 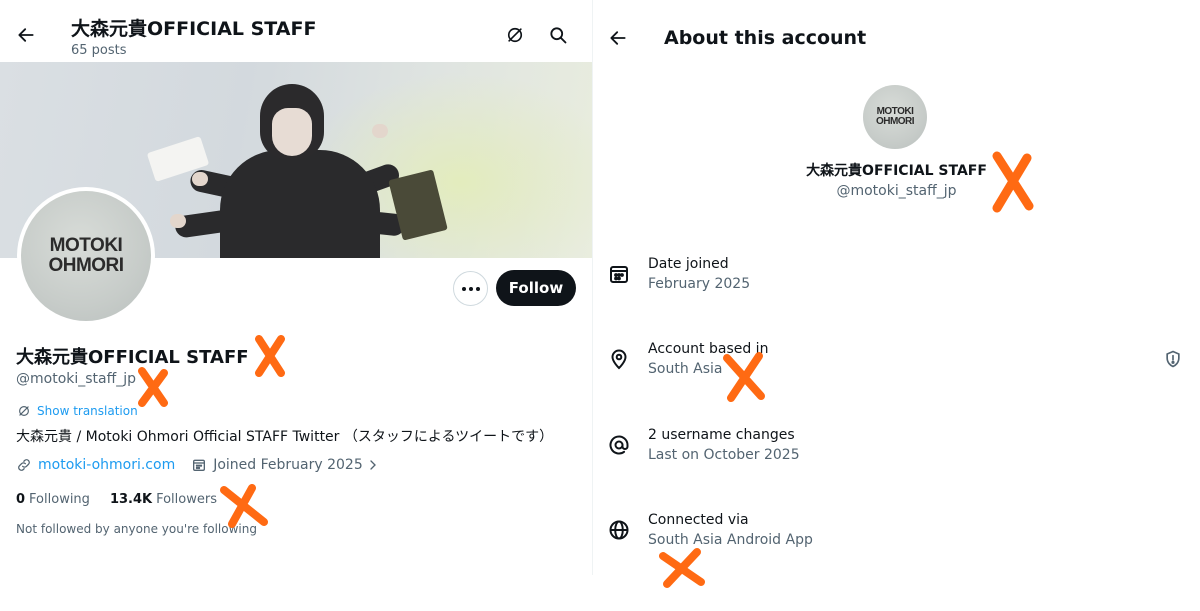 I want to click on globe-icon, so click(x=619, y=530).